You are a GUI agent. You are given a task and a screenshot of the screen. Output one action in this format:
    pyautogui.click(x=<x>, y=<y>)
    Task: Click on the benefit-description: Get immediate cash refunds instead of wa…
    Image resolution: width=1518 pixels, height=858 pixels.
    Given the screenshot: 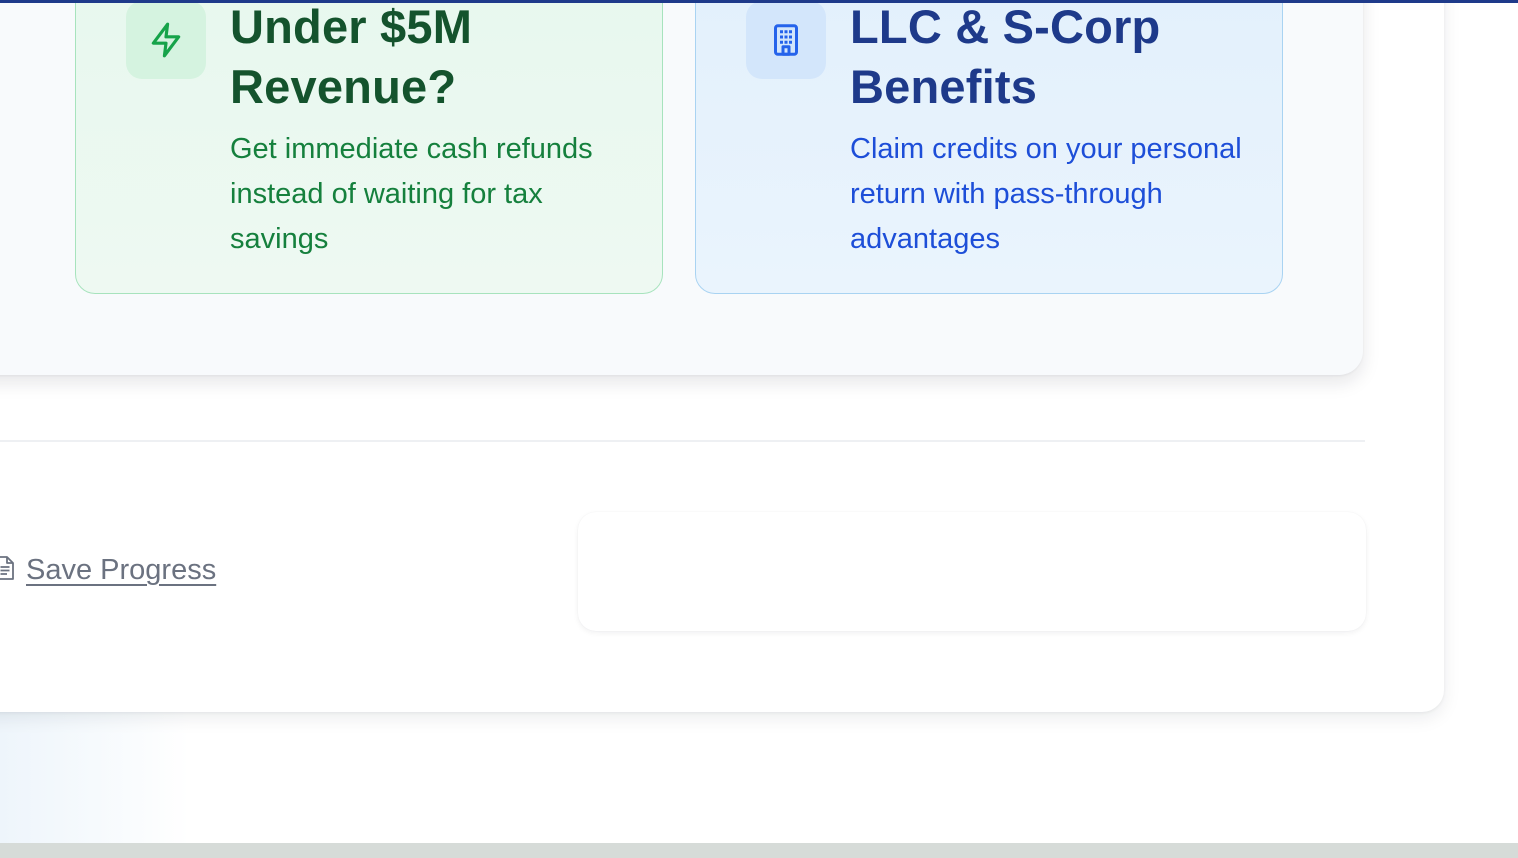 What is the action you would take?
    pyautogui.click(x=411, y=194)
    